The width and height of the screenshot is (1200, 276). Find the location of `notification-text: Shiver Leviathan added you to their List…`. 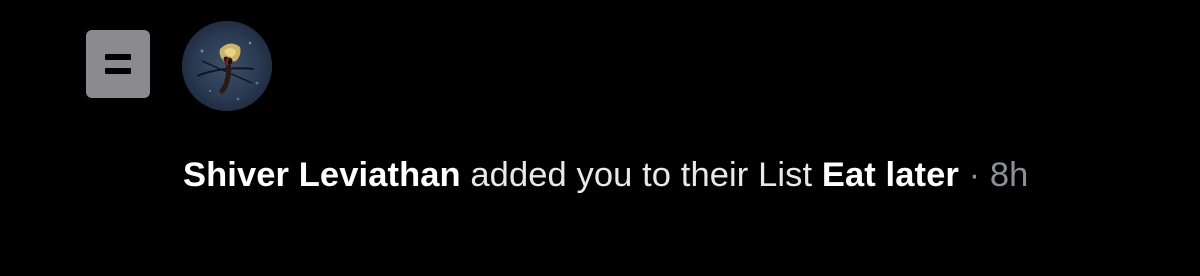

notification-text: Shiver Leviathan added you to their List… is located at coordinates (633, 175).